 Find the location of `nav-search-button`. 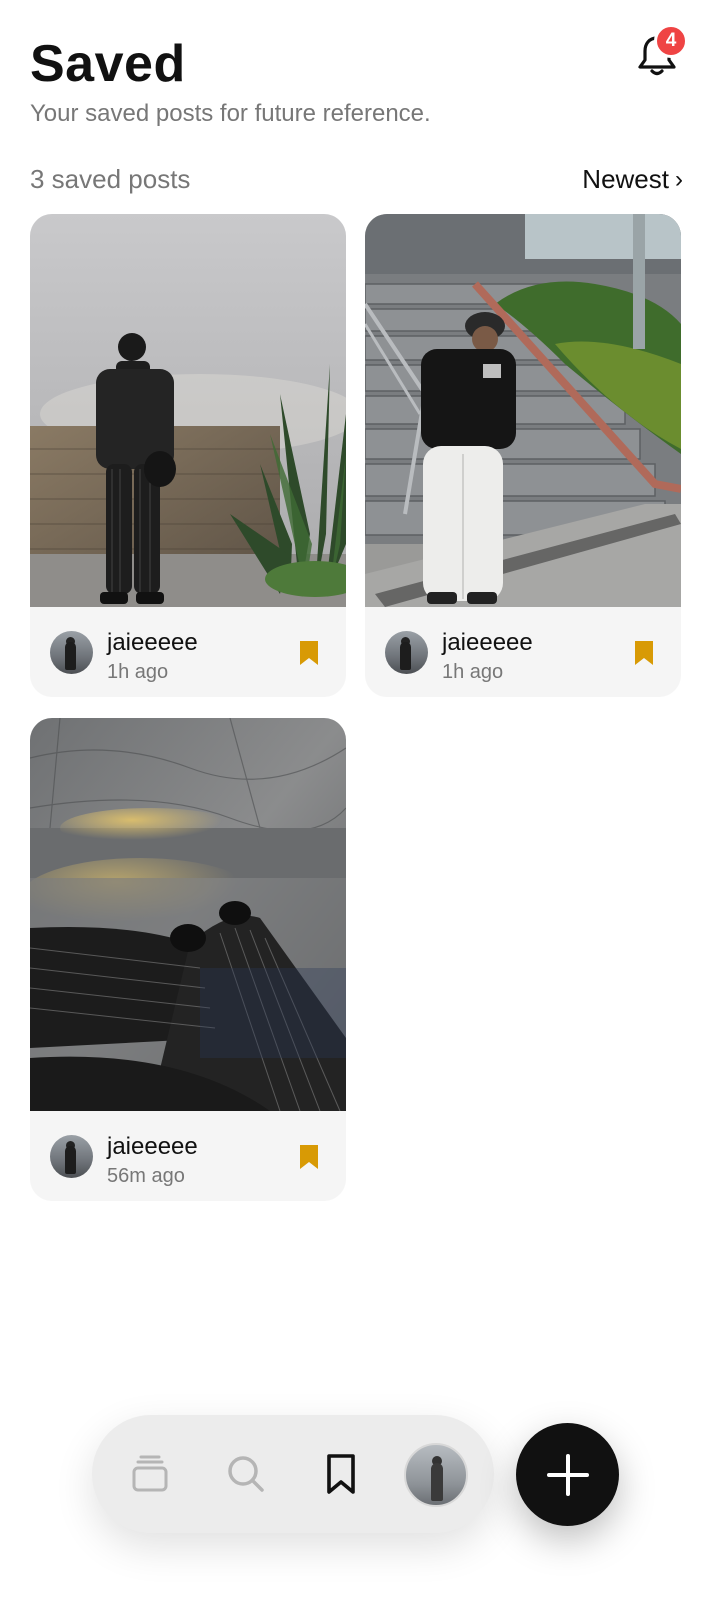

nav-search-button is located at coordinates (246, 1474).